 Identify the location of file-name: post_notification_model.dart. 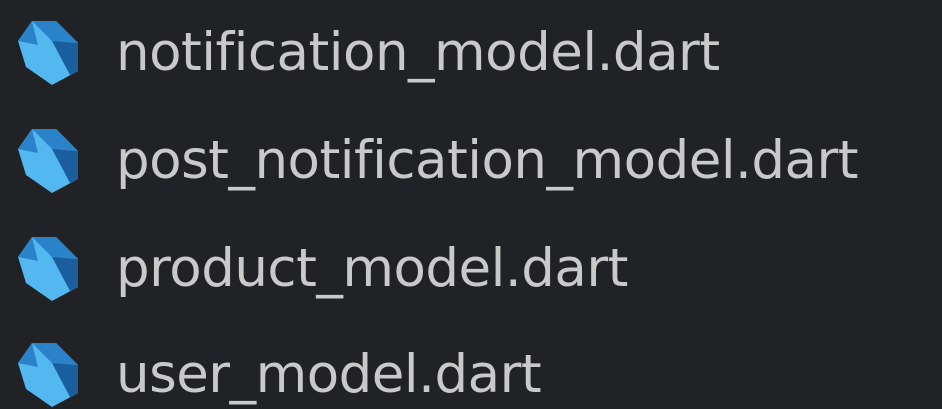
(487, 160).